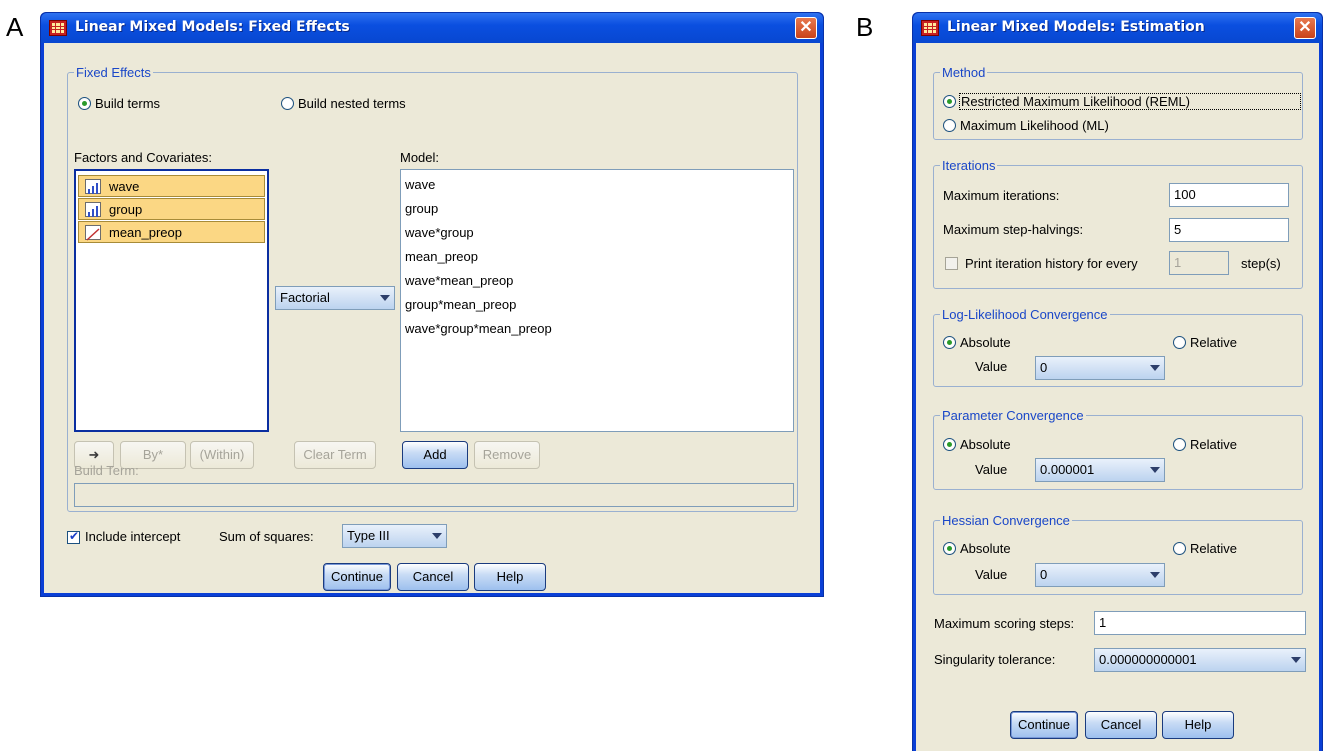 The image size is (1328, 751). Describe the element at coordinates (1100, 470) in the screenshot. I see `param-value-combo: 0.000001` at that location.